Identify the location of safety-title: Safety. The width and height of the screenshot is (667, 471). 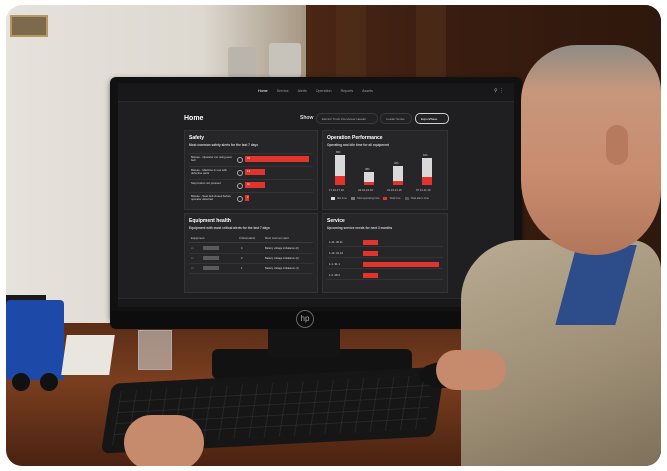
(197, 138).